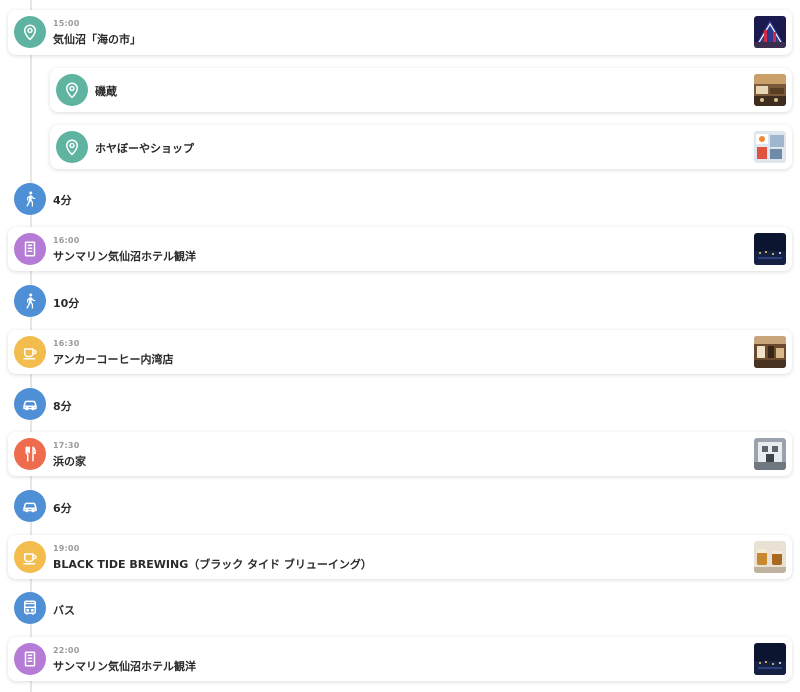 The image size is (800, 692). What do you see at coordinates (66, 445) in the screenshot?
I see `spot-time: 17:30` at bounding box center [66, 445].